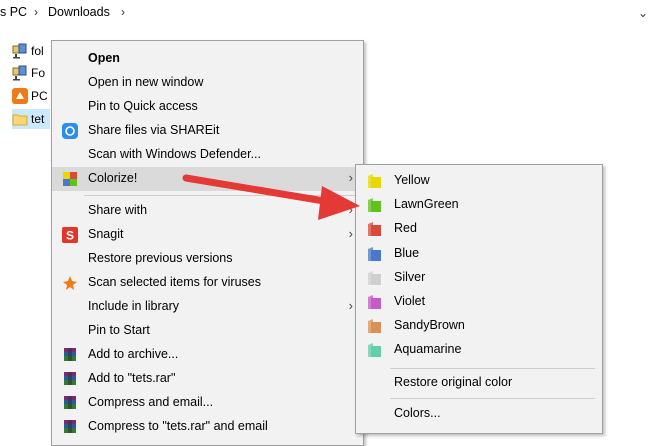 This screenshot has height=446, width=658. What do you see at coordinates (479, 254) in the screenshot?
I see `submenu-item-blue: Blue` at bounding box center [479, 254].